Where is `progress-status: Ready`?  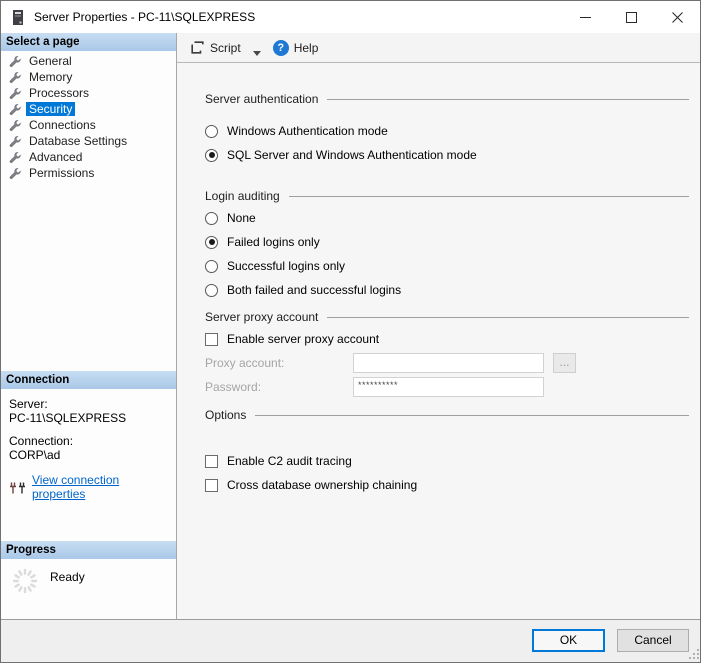
progress-status: Ready is located at coordinates (67, 577).